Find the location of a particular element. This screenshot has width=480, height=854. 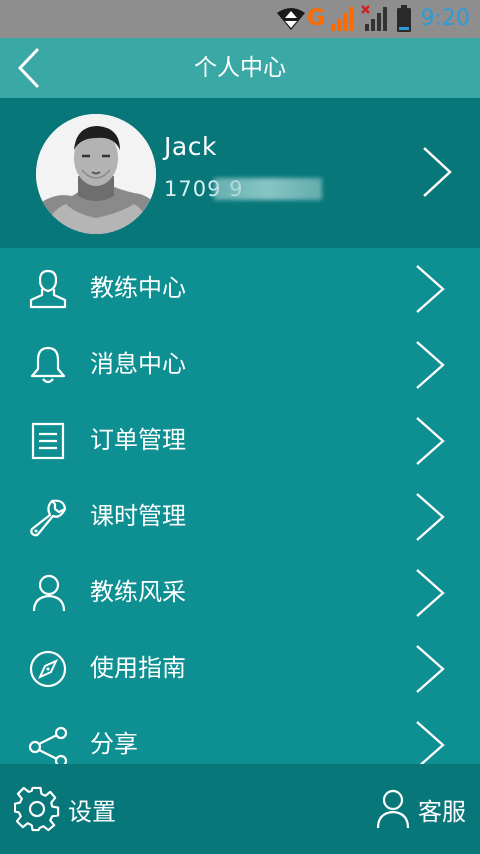

avatar is located at coordinates (96, 174).